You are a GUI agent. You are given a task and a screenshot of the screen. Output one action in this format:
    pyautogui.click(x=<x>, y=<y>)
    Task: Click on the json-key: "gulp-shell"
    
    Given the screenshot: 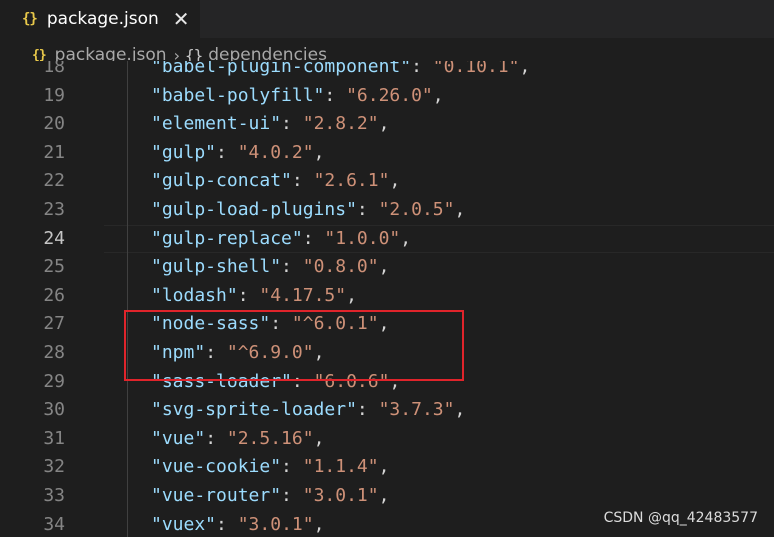 What is the action you would take?
    pyautogui.click(x=216, y=267)
    